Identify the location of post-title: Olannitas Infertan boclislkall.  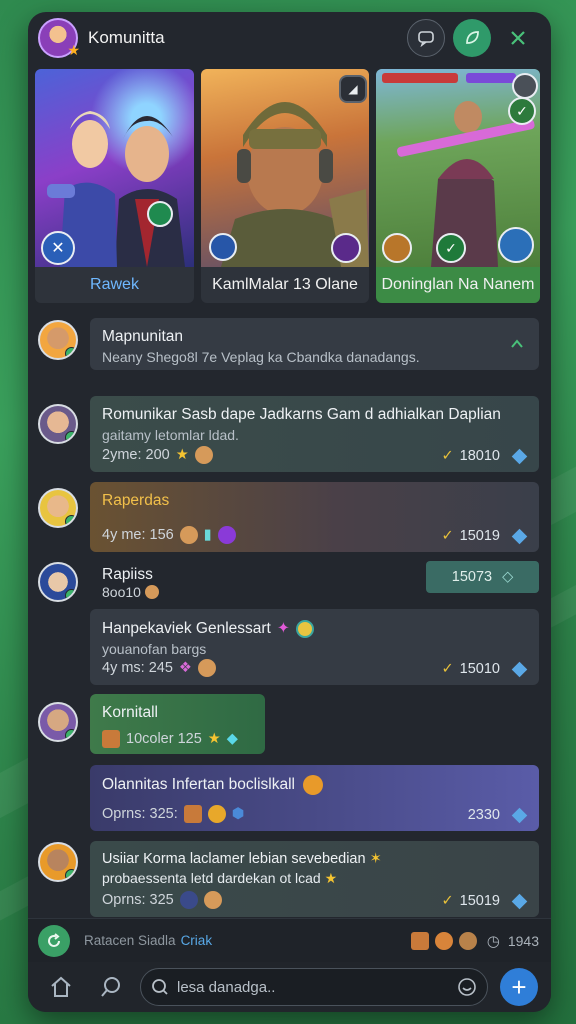
(314, 785).